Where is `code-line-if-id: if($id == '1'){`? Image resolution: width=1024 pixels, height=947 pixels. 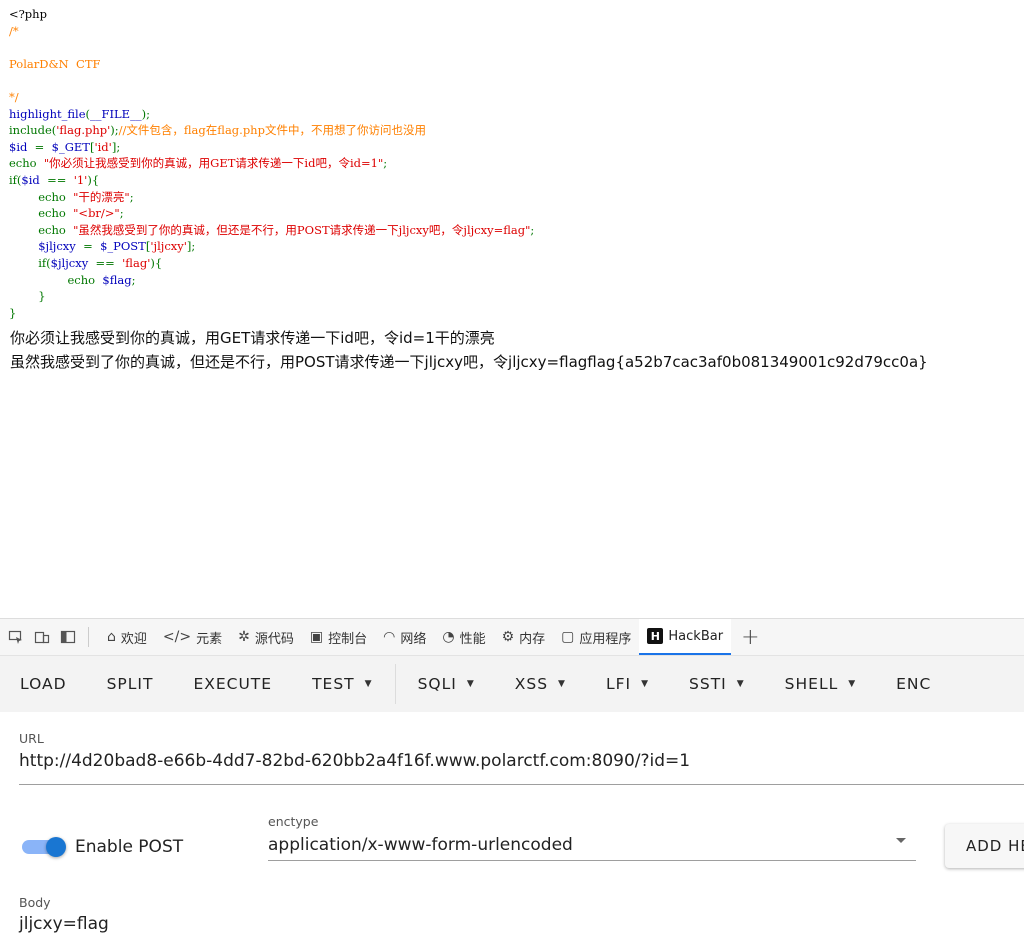
code-line-if-id: if($id == '1'){ is located at coordinates (54, 180).